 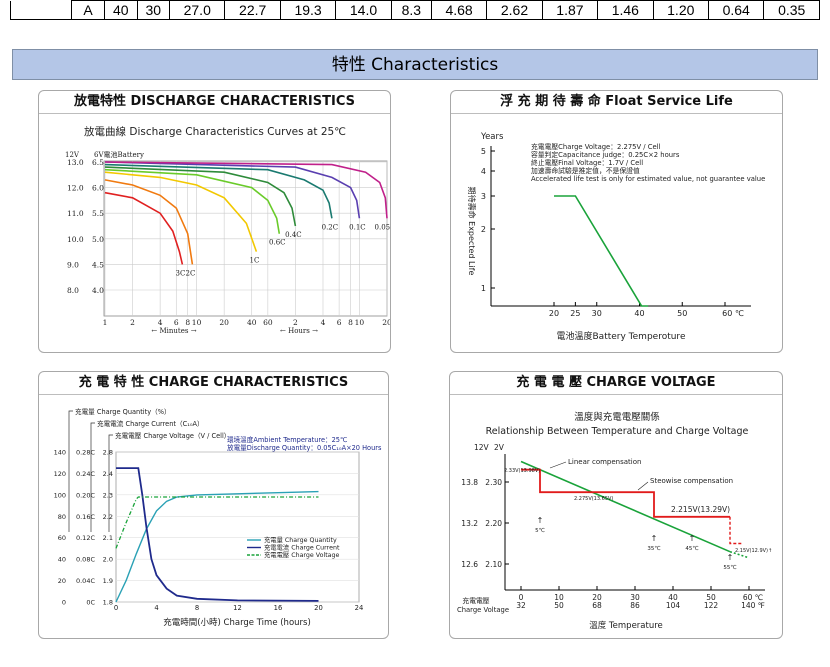 I want to click on charge-current-line, so click(x=217, y=534).